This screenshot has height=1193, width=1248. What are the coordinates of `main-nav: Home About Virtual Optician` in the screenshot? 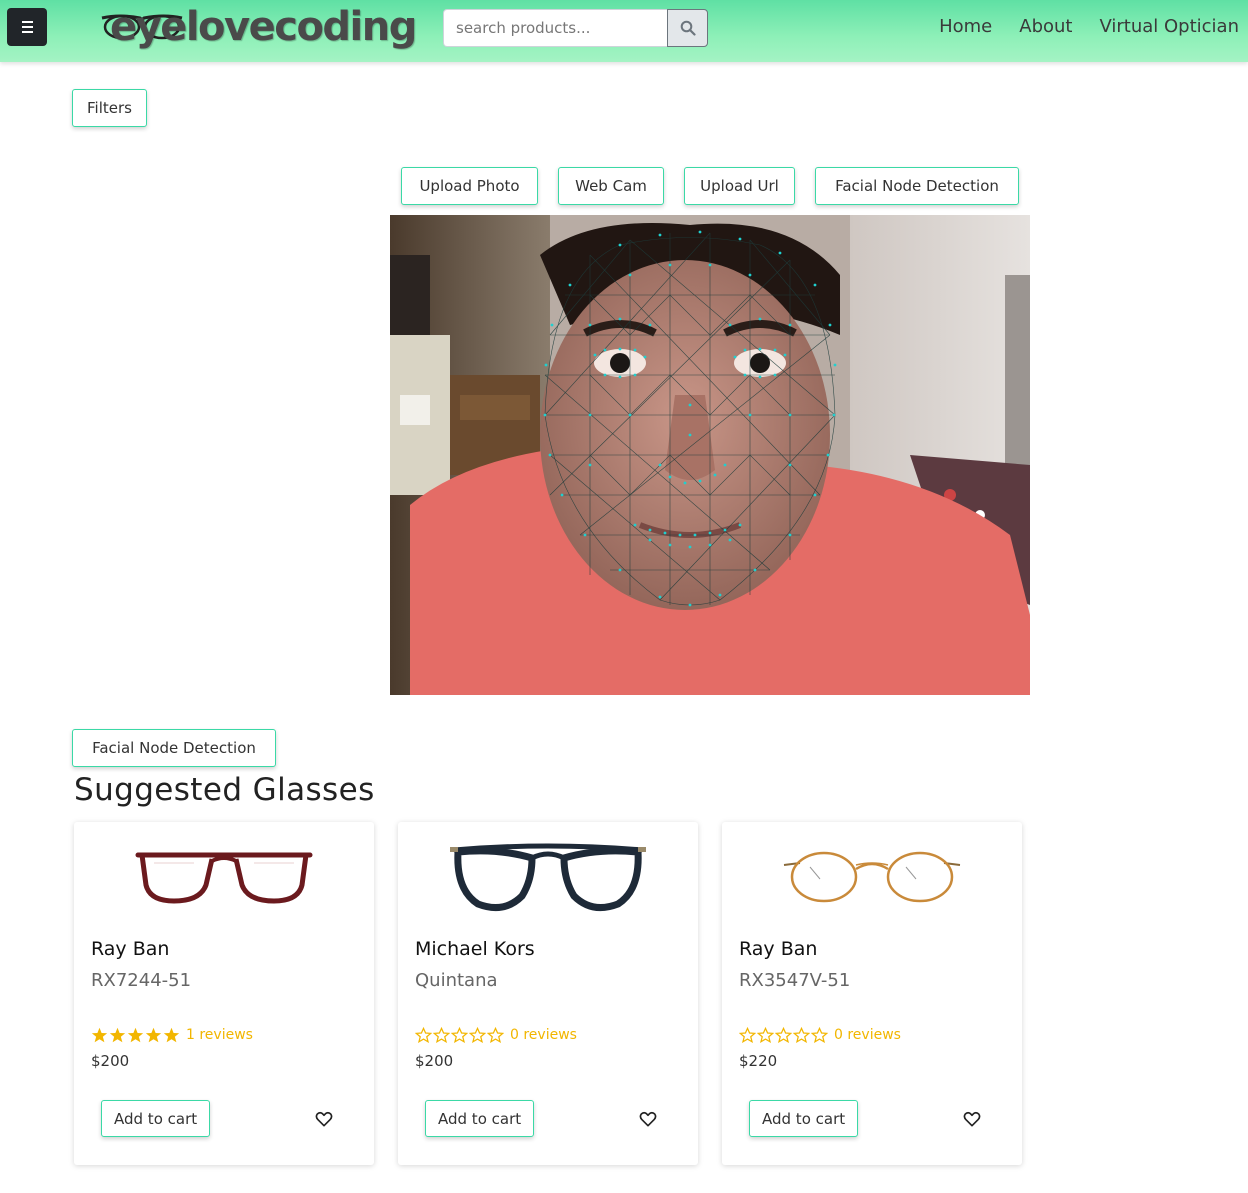 It's located at (1089, 27).